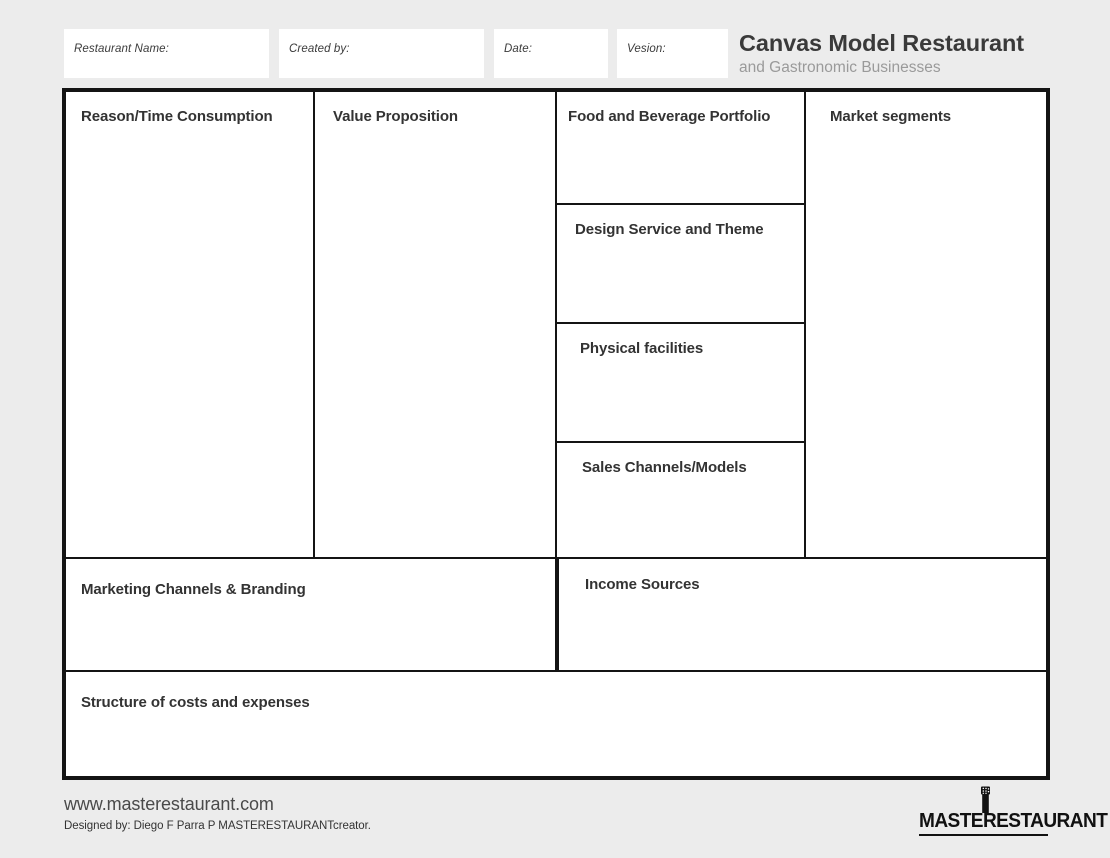 The height and width of the screenshot is (858, 1110). What do you see at coordinates (518, 49) in the screenshot?
I see `date-label: Date:` at bounding box center [518, 49].